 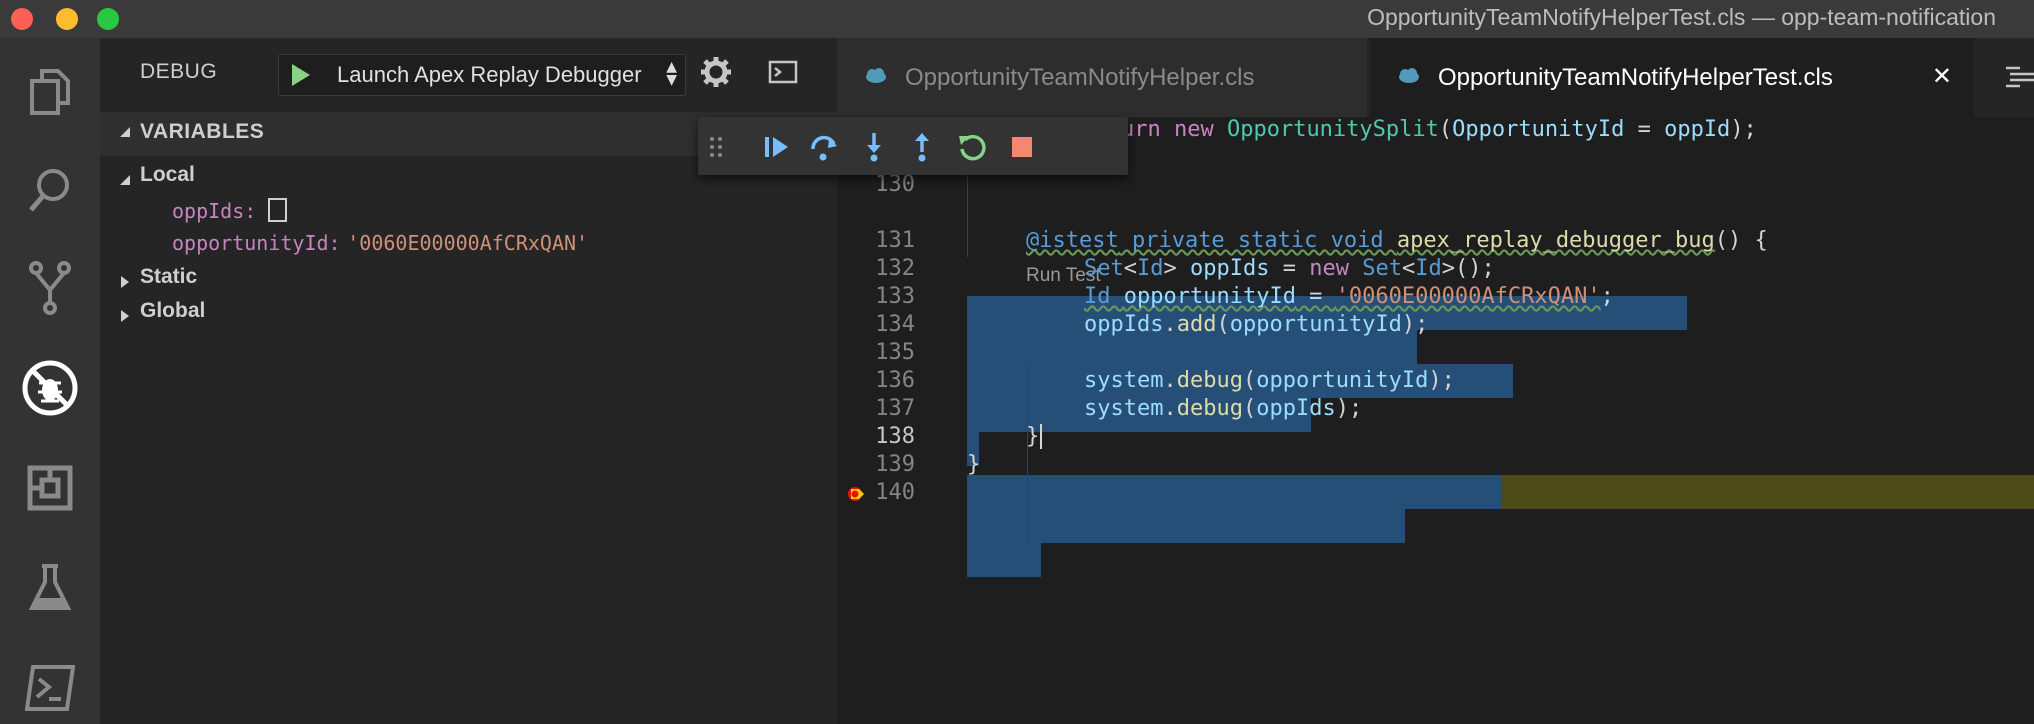 I want to click on indent-guide, so click(x=1027, y=453).